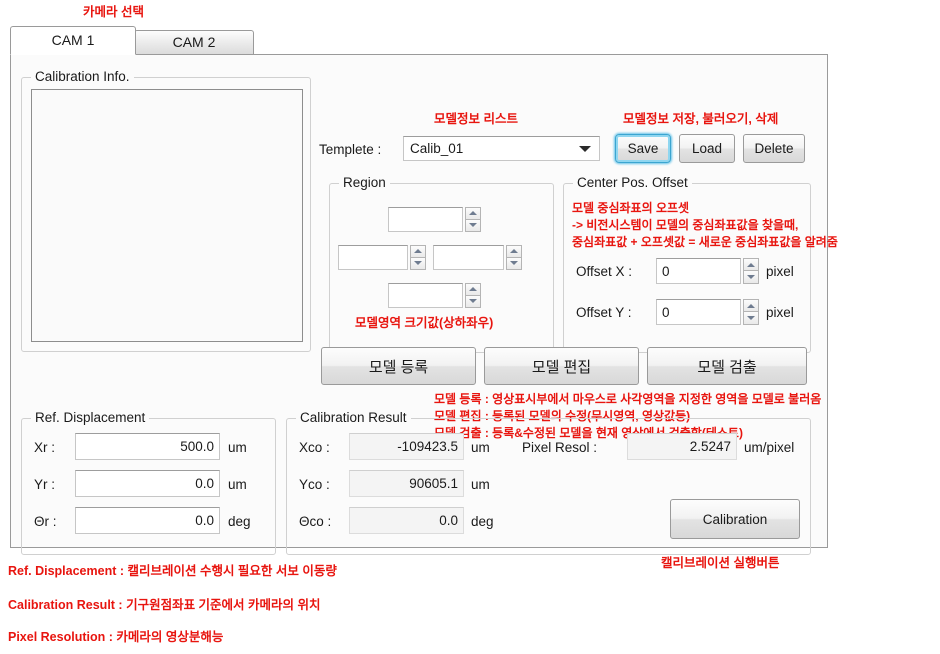 The width and height of the screenshot is (940, 654). Describe the element at coordinates (480, 447) in the screenshot. I see `xco-unit: um` at that location.